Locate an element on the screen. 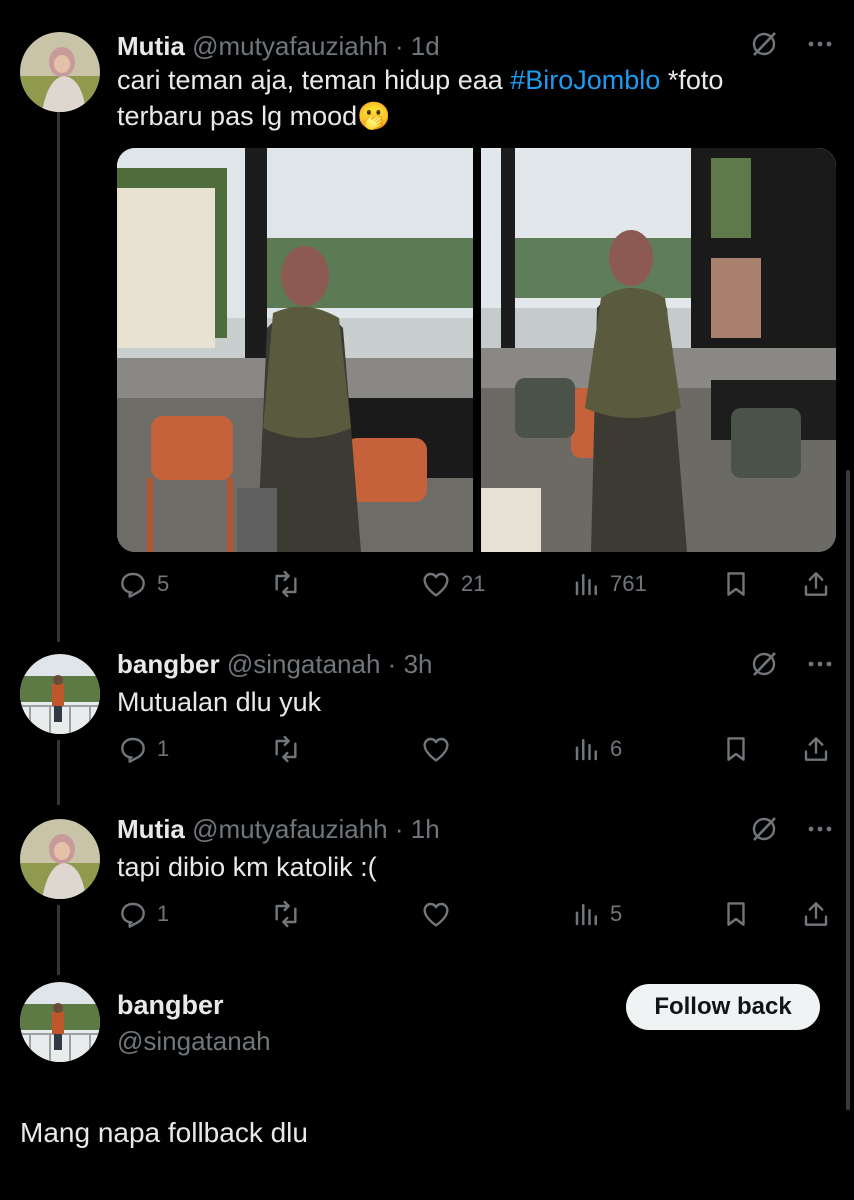  views-button: 5 is located at coordinates (597, 914).